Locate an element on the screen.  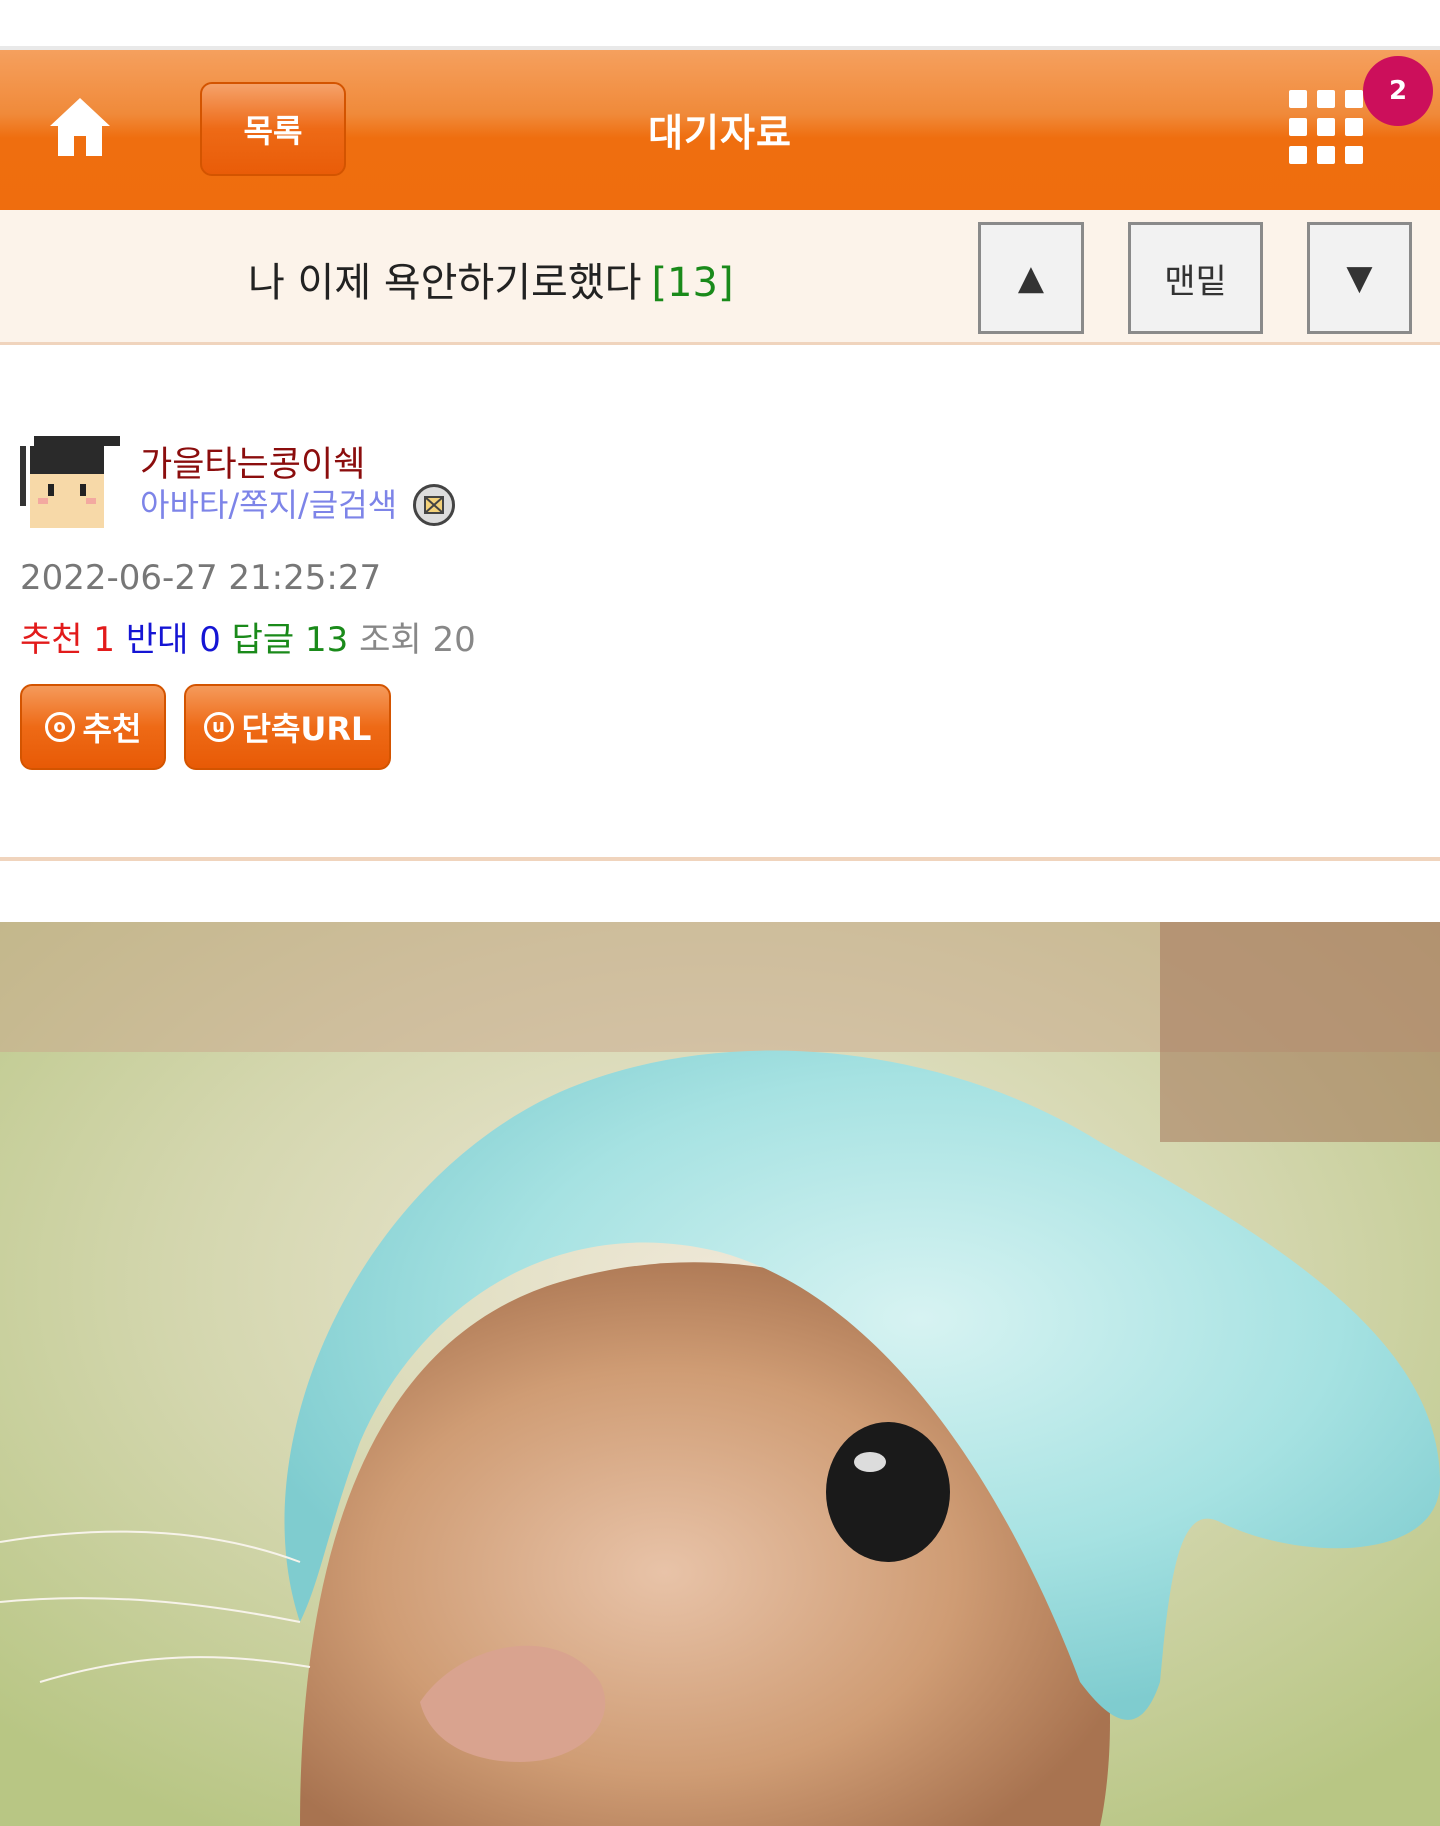
oppose-count: 0 is located at coordinates (210, 640).